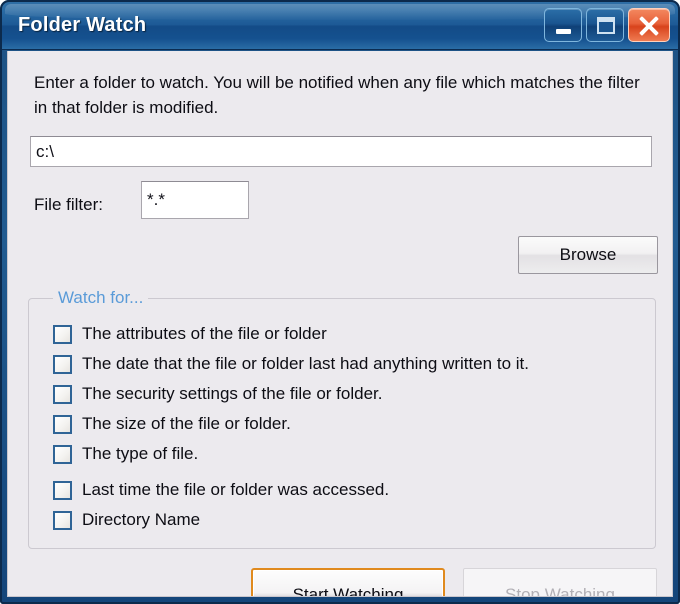  What do you see at coordinates (195, 200) in the screenshot?
I see `file-filter-input` at bounding box center [195, 200].